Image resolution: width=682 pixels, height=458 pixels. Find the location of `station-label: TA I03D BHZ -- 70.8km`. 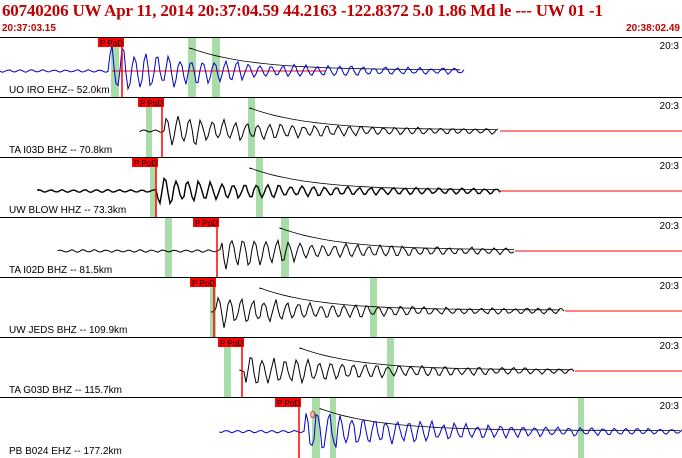

station-label: TA I03D BHZ -- 70.8km is located at coordinates (61, 150).